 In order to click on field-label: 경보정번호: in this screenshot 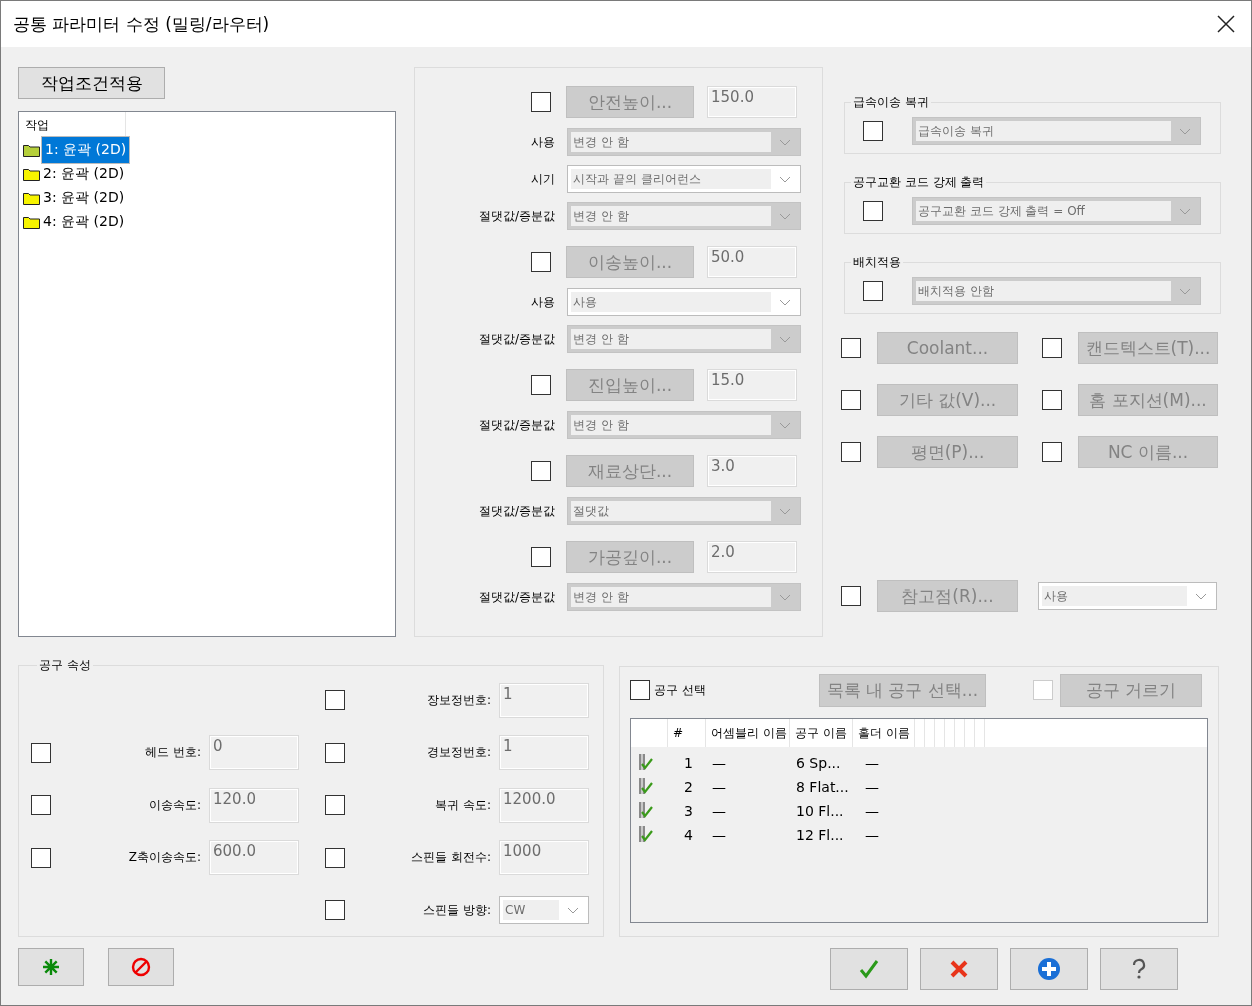, I will do `click(458, 752)`.